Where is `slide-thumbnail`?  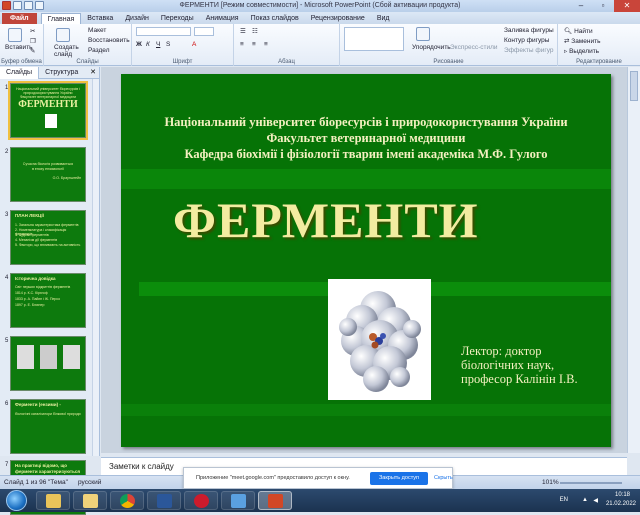 slide-thumbnail is located at coordinates (48, 363).